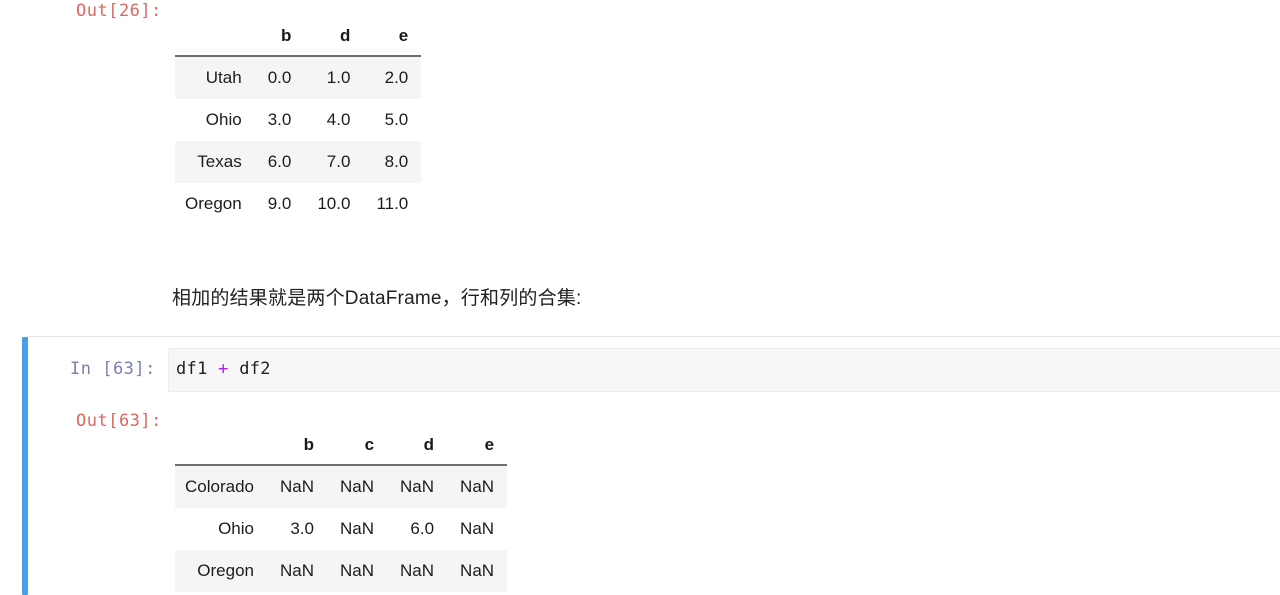 The width and height of the screenshot is (1280, 595). Describe the element at coordinates (653, 336) in the screenshot. I see `cell-top-divider` at that location.